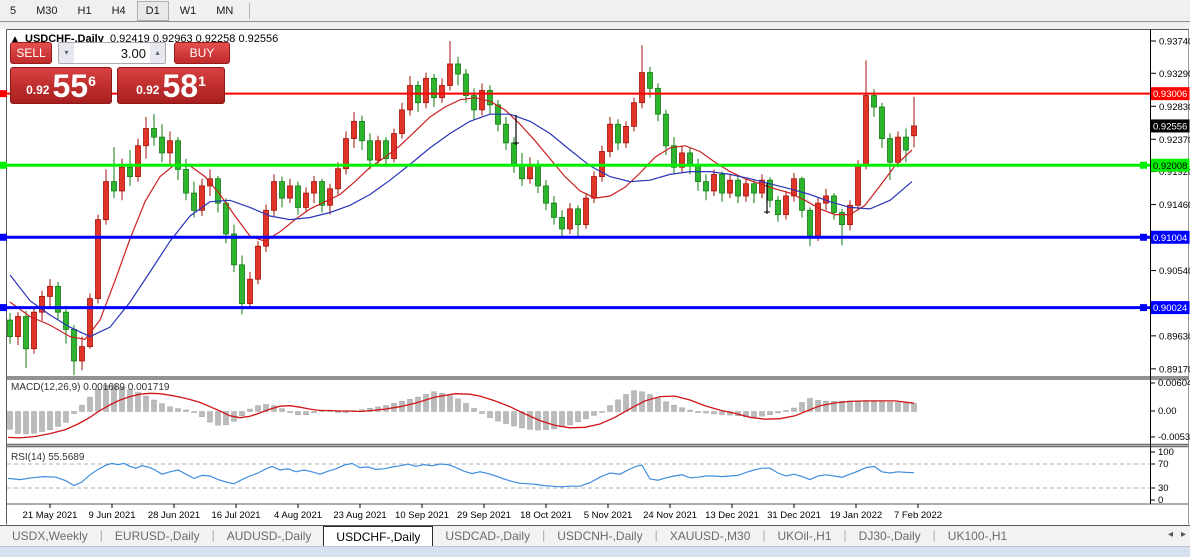 The height and width of the screenshot is (557, 1190). I want to click on timeframe-button-h1: H1, so click(85, 11).